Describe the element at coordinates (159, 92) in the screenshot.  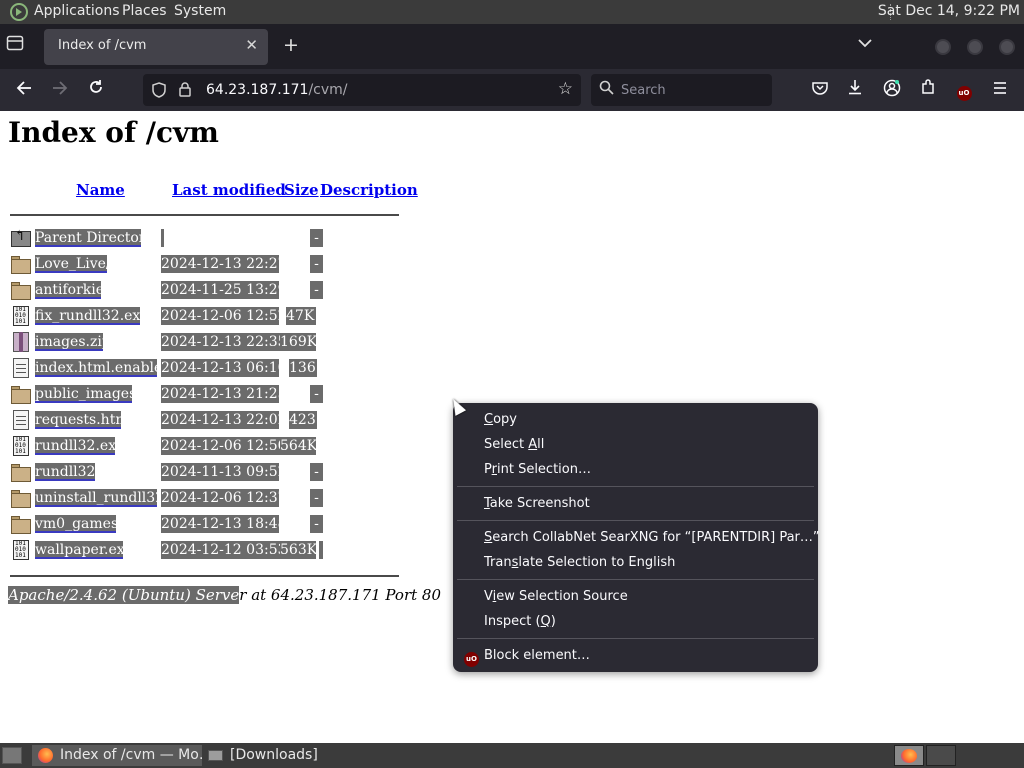
I see `shield-icon` at that location.